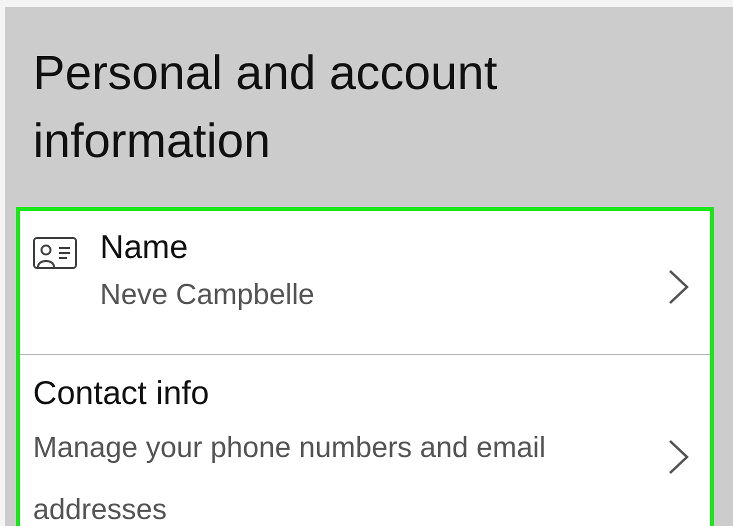 Image resolution: width=733 pixels, height=526 pixels. What do you see at coordinates (55, 253) in the screenshot?
I see `id-card-icon` at bounding box center [55, 253].